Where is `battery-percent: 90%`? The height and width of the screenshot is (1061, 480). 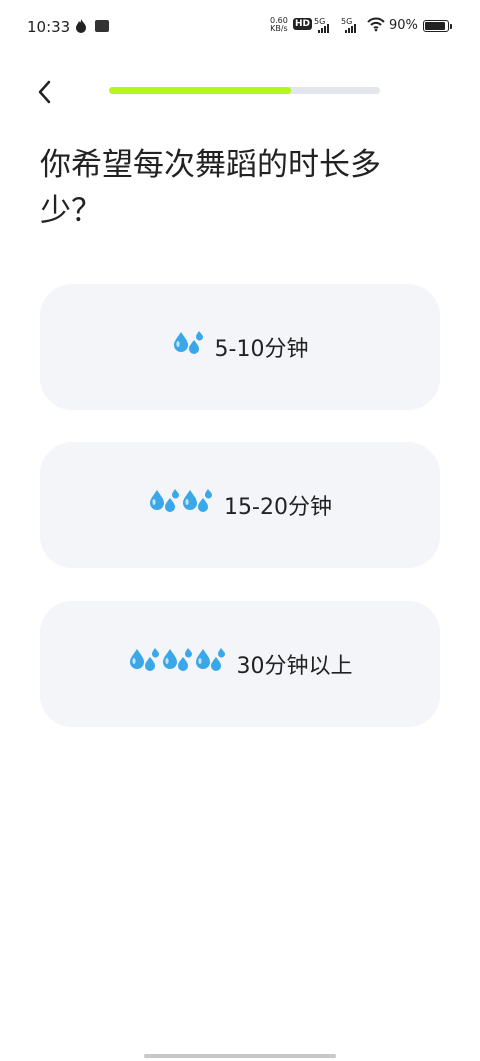
battery-percent: 90% is located at coordinates (403, 25).